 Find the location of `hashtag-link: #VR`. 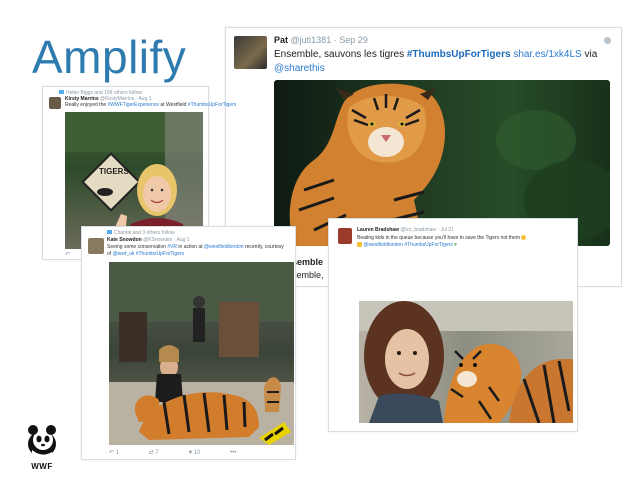

hashtag-link: #VR is located at coordinates (172, 247).